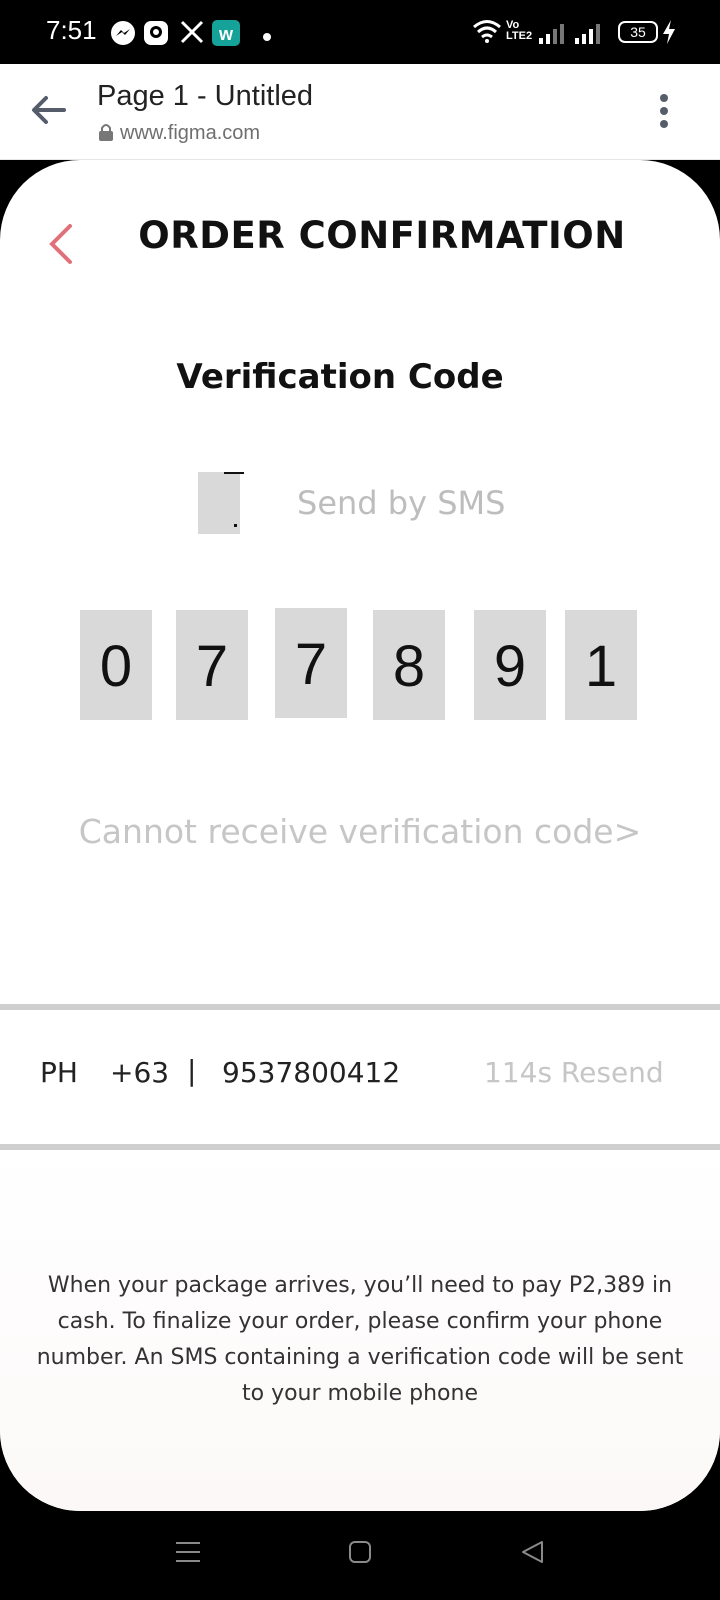 This screenshot has width=720, height=1600. Describe the element at coordinates (188, 1554) in the screenshot. I see `menu-icon` at that location.